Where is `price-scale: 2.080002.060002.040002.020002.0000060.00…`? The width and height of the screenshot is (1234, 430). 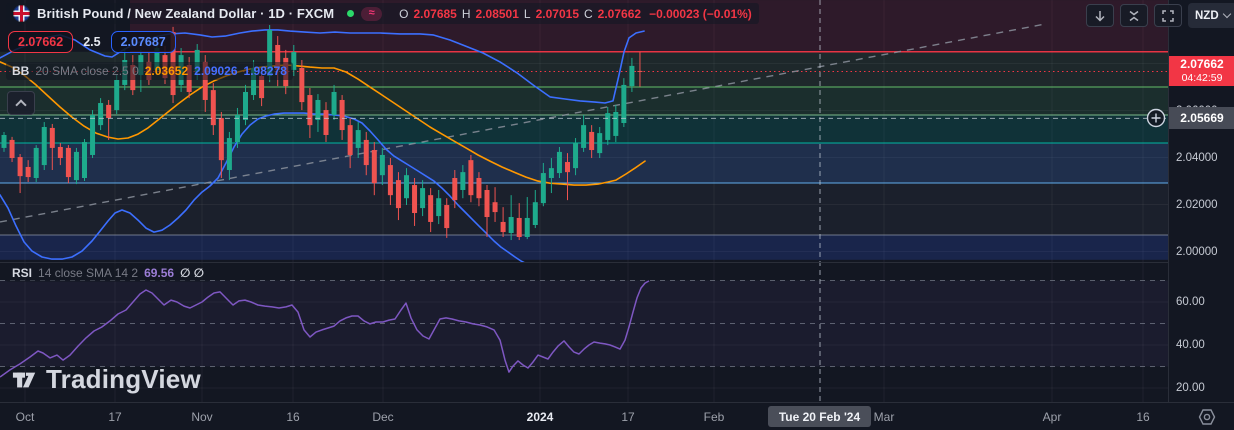
price-scale: 2.080002.060002.040002.020002.0000060.00… is located at coordinates (1201, 201).